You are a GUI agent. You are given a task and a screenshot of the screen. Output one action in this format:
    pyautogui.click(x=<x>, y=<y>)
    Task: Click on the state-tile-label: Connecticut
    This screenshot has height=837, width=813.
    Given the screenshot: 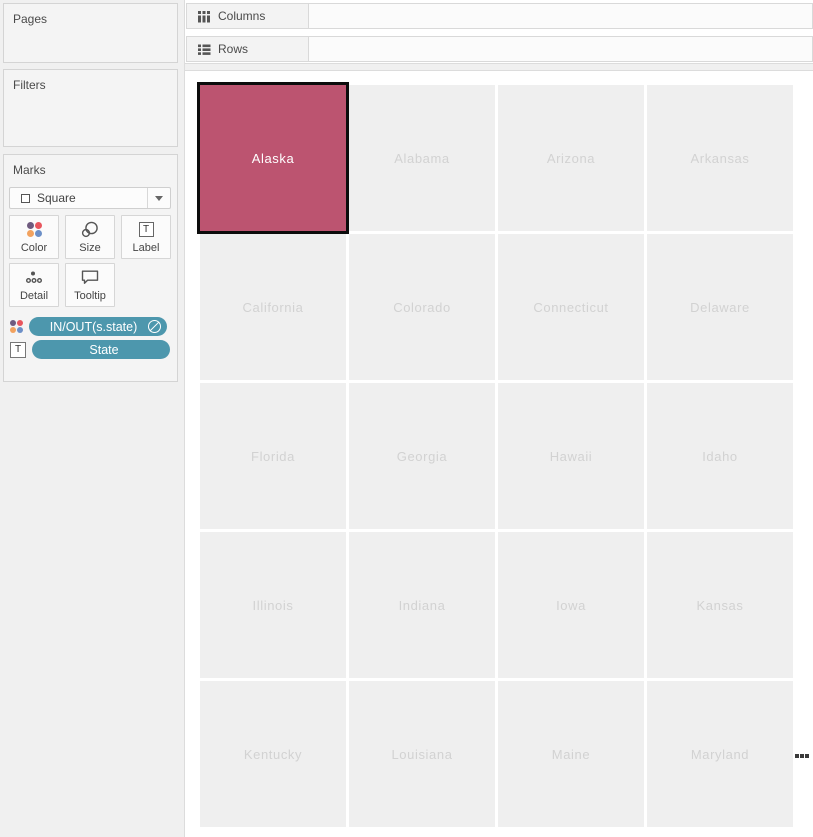 What is the action you would take?
    pyautogui.click(x=571, y=307)
    